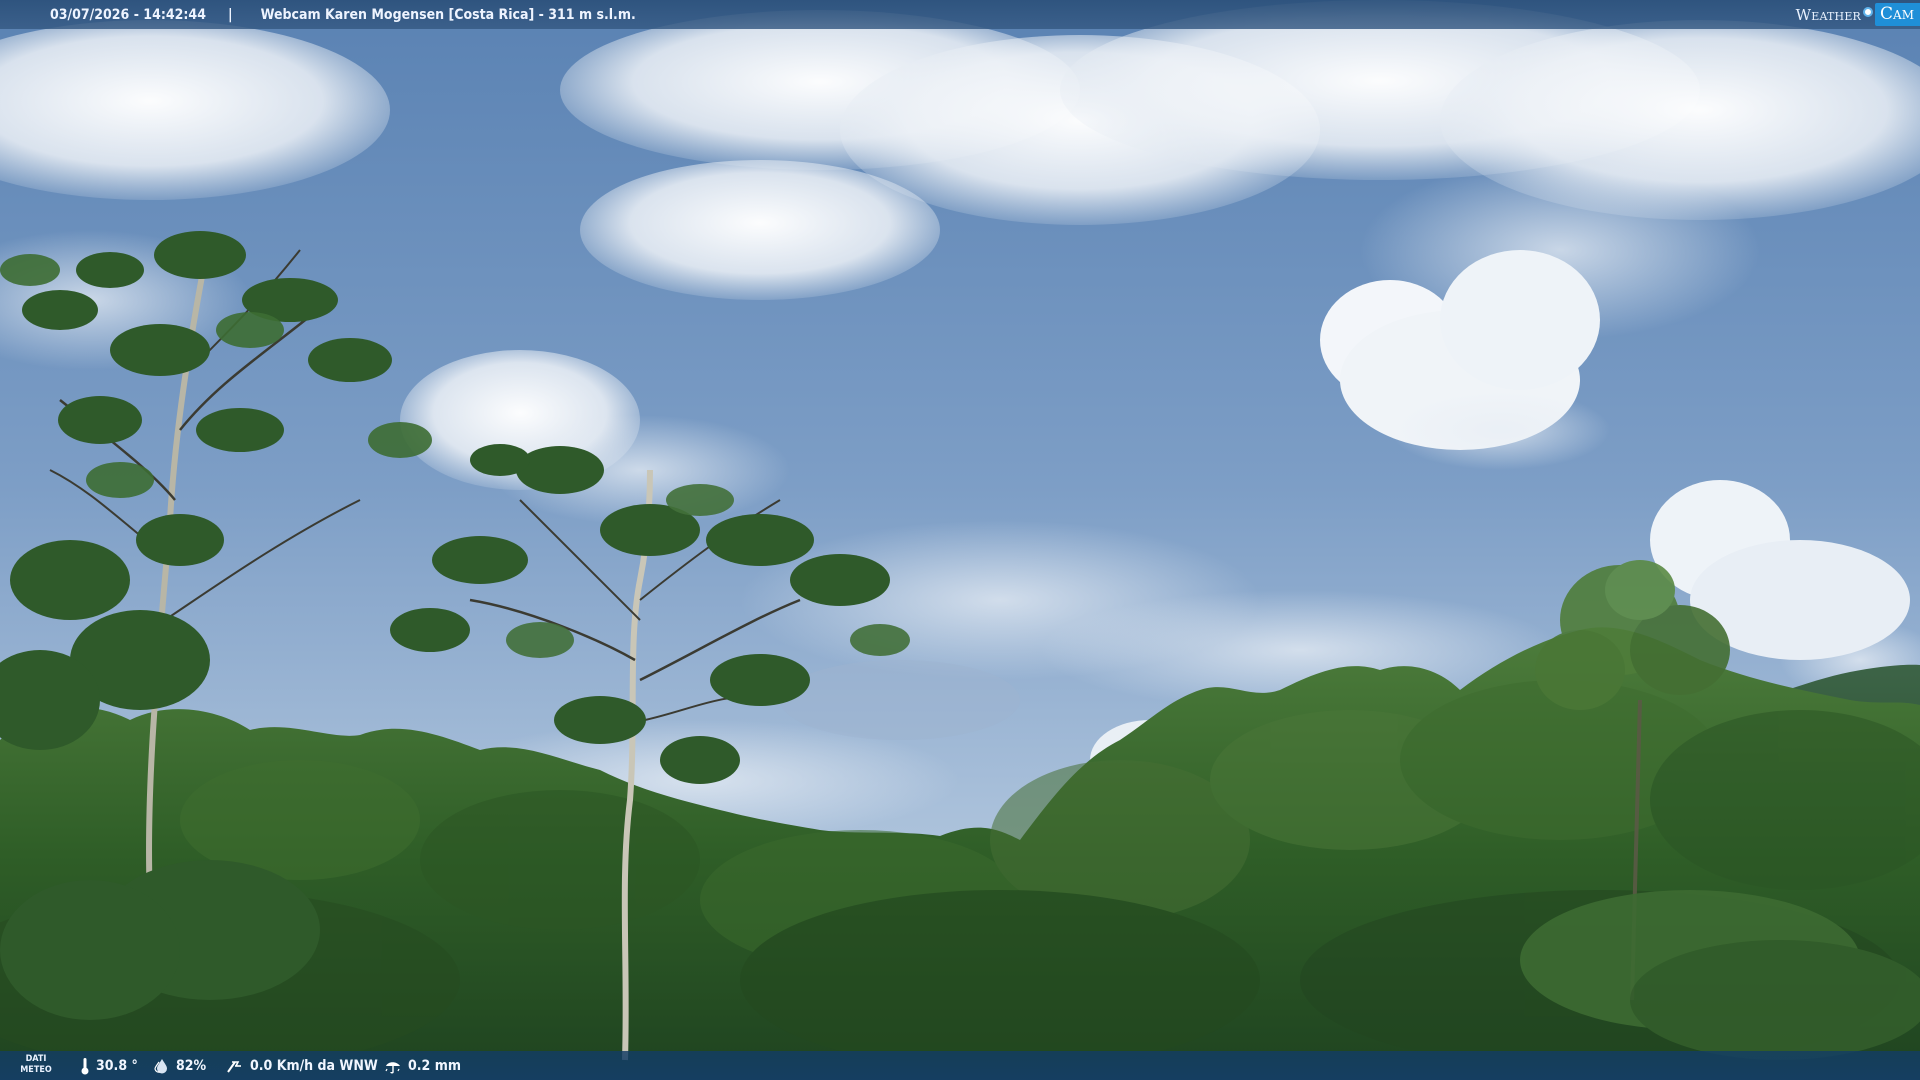 This screenshot has width=1920, height=1080. Describe the element at coordinates (314, 1065) in the screenshot. I see `wind-value: 0.0 Km/h da WNW` at that location.